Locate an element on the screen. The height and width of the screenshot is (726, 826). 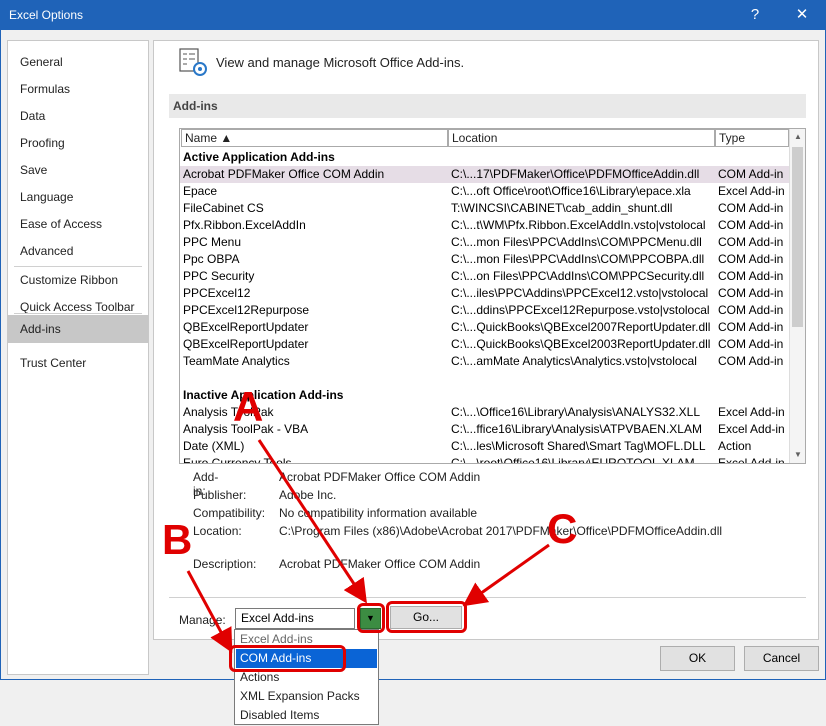
window-title: Excel Options is located at coordinates (46, 15).